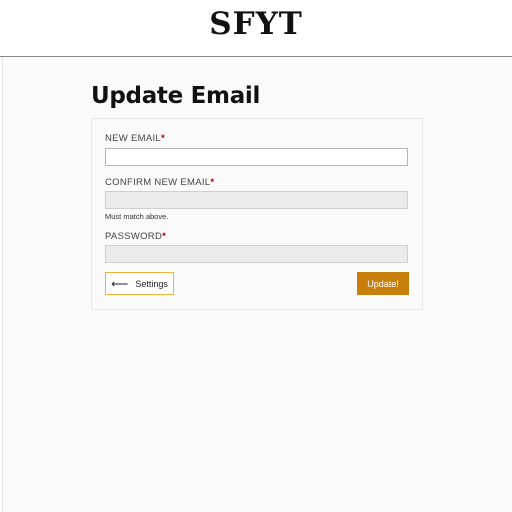  Describe the element at coordinates (256, 157) in the screenshot. I see `new-email-input` at that location.